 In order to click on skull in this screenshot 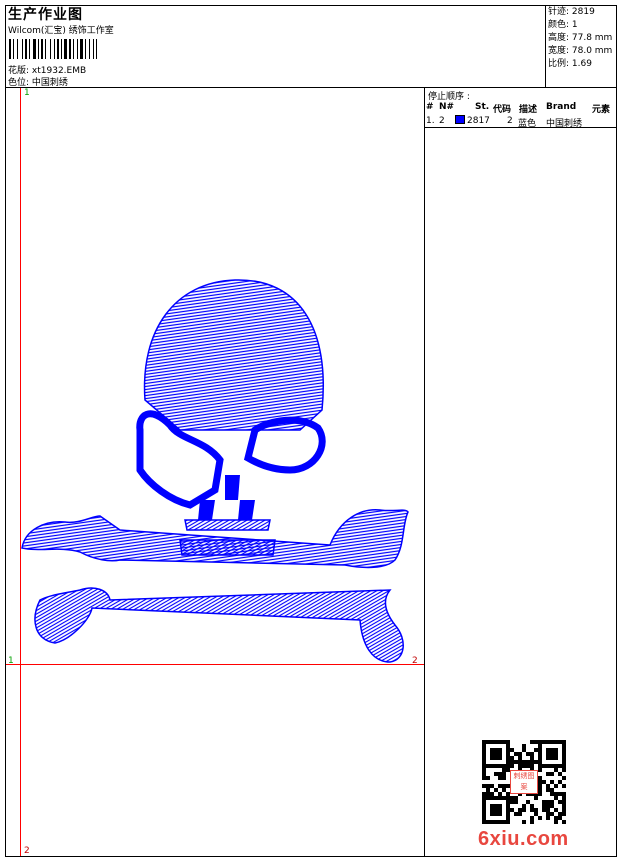, I will do `click(231, 417)`.